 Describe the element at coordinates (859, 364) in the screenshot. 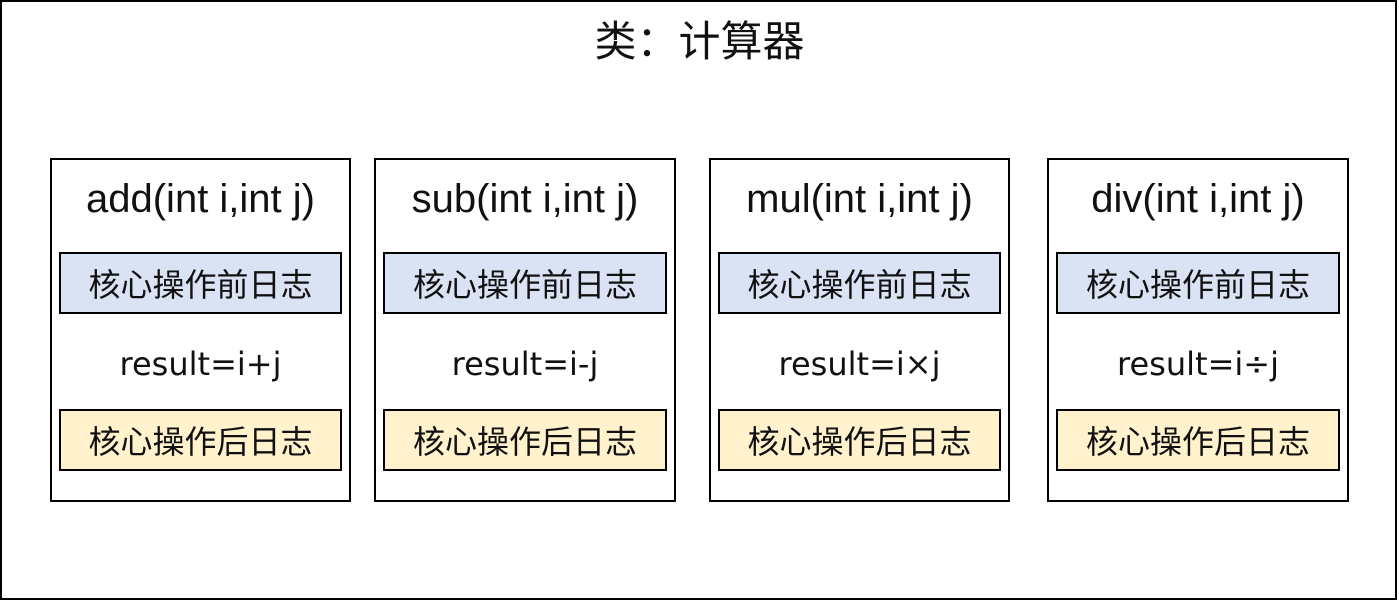

I see `method-body: result=i×j` at that location.